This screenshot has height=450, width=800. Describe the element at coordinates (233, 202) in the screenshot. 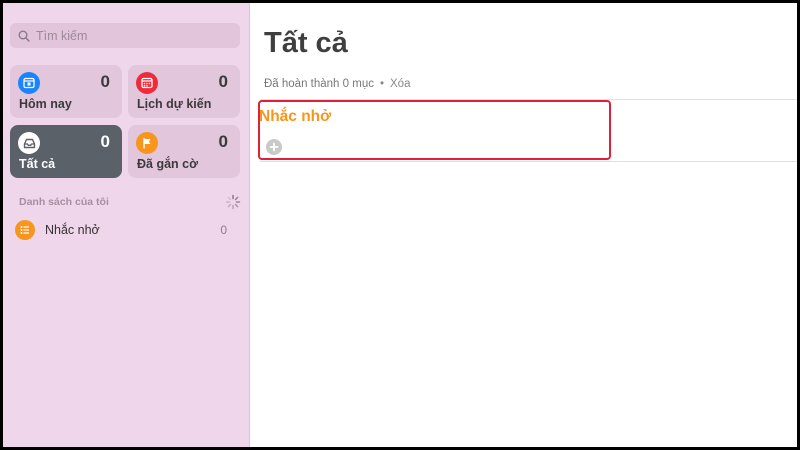

I see `loading-spinner-icon` at that location.